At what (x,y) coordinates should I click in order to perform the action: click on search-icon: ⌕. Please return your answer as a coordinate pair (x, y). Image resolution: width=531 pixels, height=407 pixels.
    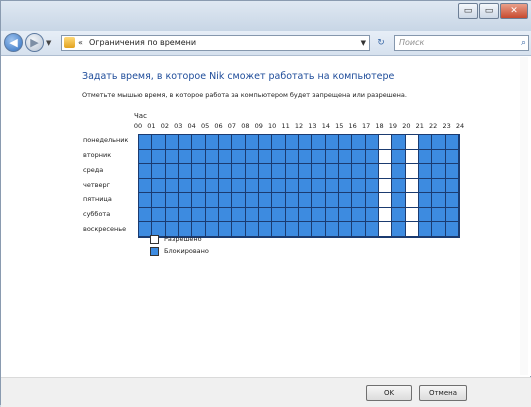
    Looking at the image, I should click on (523, 43).